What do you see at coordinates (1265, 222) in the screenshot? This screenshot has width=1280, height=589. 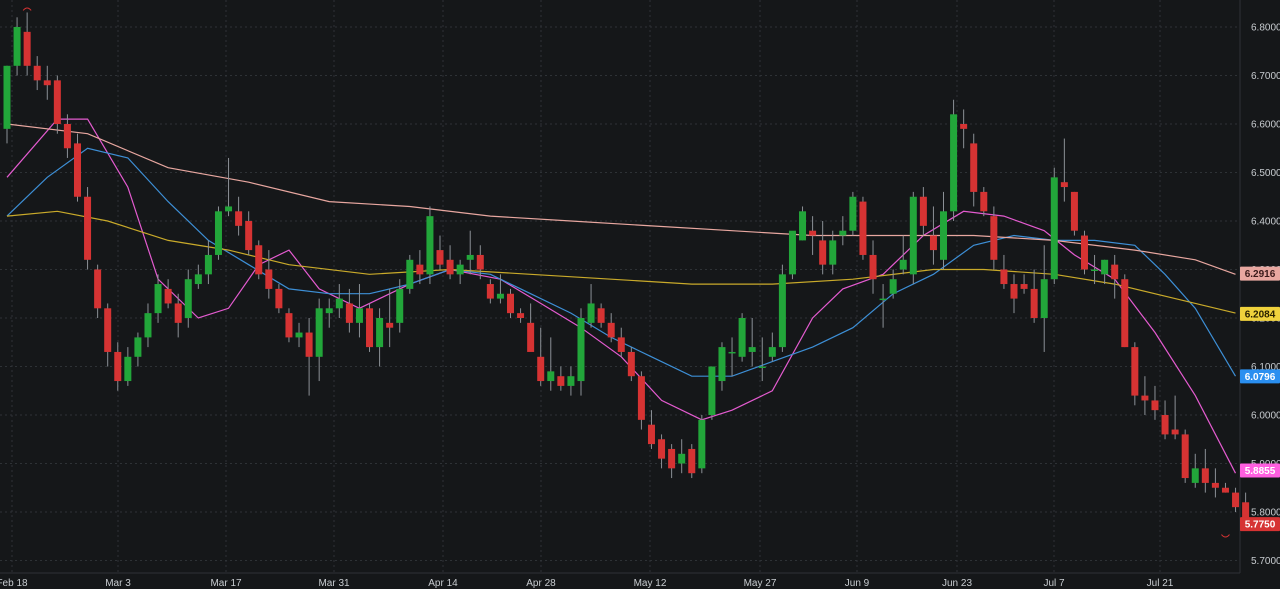 I see `y-tick-label: 6.4000` at bounding box center [1265, 222].